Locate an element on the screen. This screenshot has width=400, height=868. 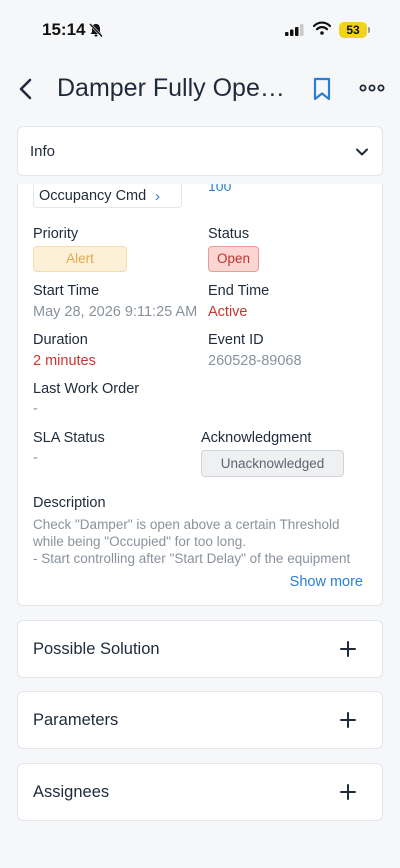
duration-value: 2 minutes is located at coordinates (64, 361).